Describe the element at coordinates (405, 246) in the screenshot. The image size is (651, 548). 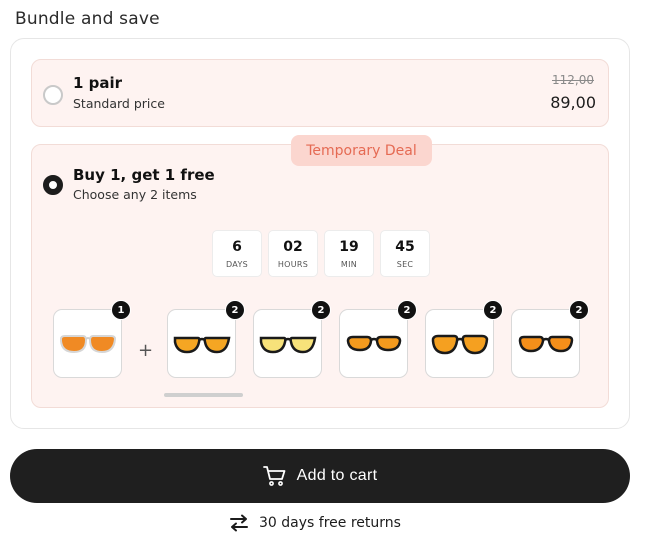
I see `countdown-value: 45` at that location.